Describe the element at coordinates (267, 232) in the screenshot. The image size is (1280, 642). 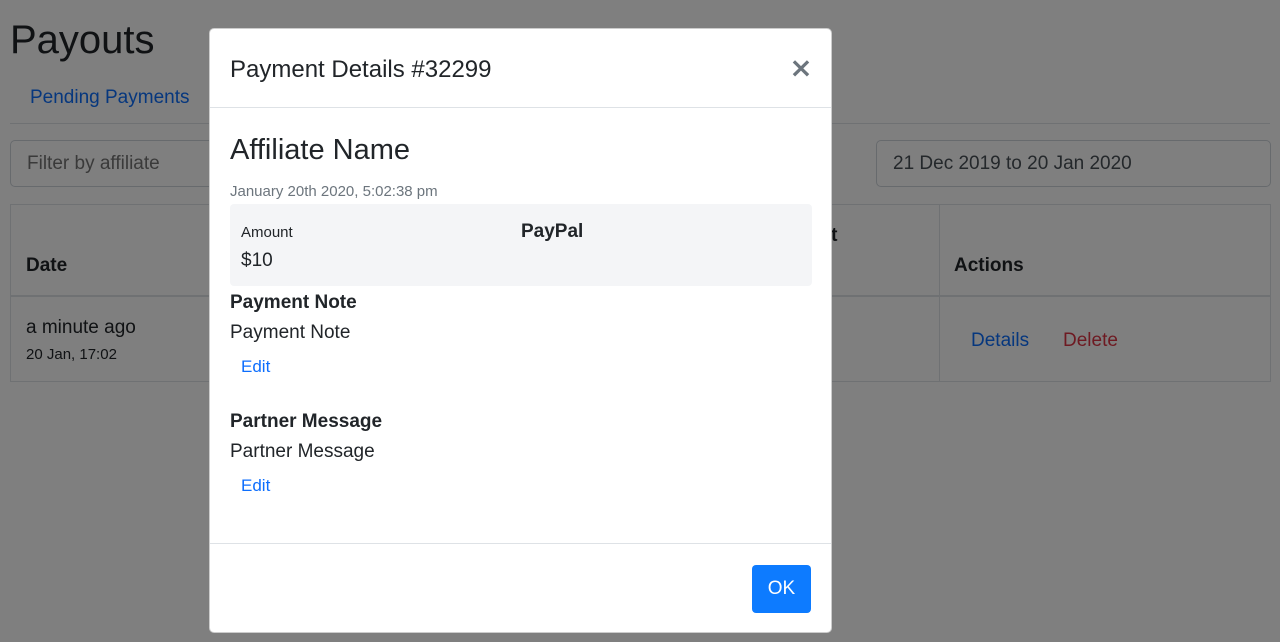
I see `amount-label: Amount` at that location.